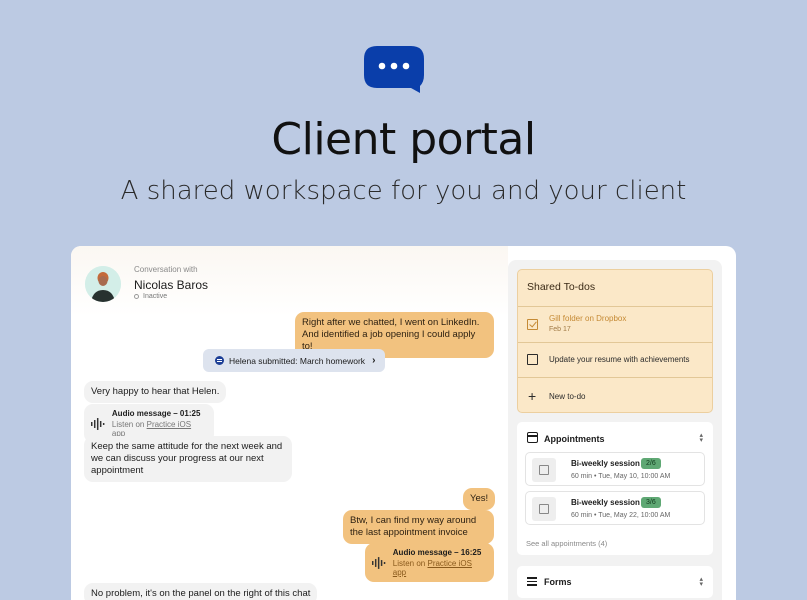  What do you see at coordinates (297, 360) in the screenshot?
I see `system-message-text: Helena submitted: March homework` at bounding box center [297, 360].